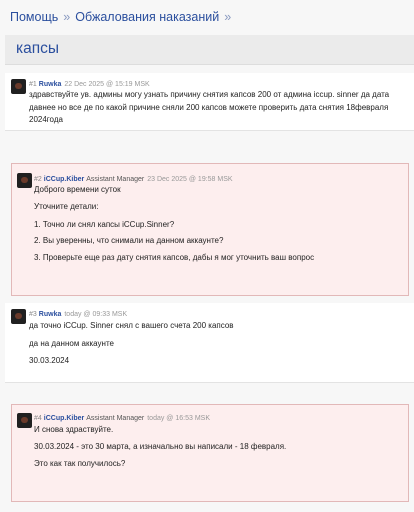  I want to click on post-line: да на данном аккаунте, so click(71, 343).